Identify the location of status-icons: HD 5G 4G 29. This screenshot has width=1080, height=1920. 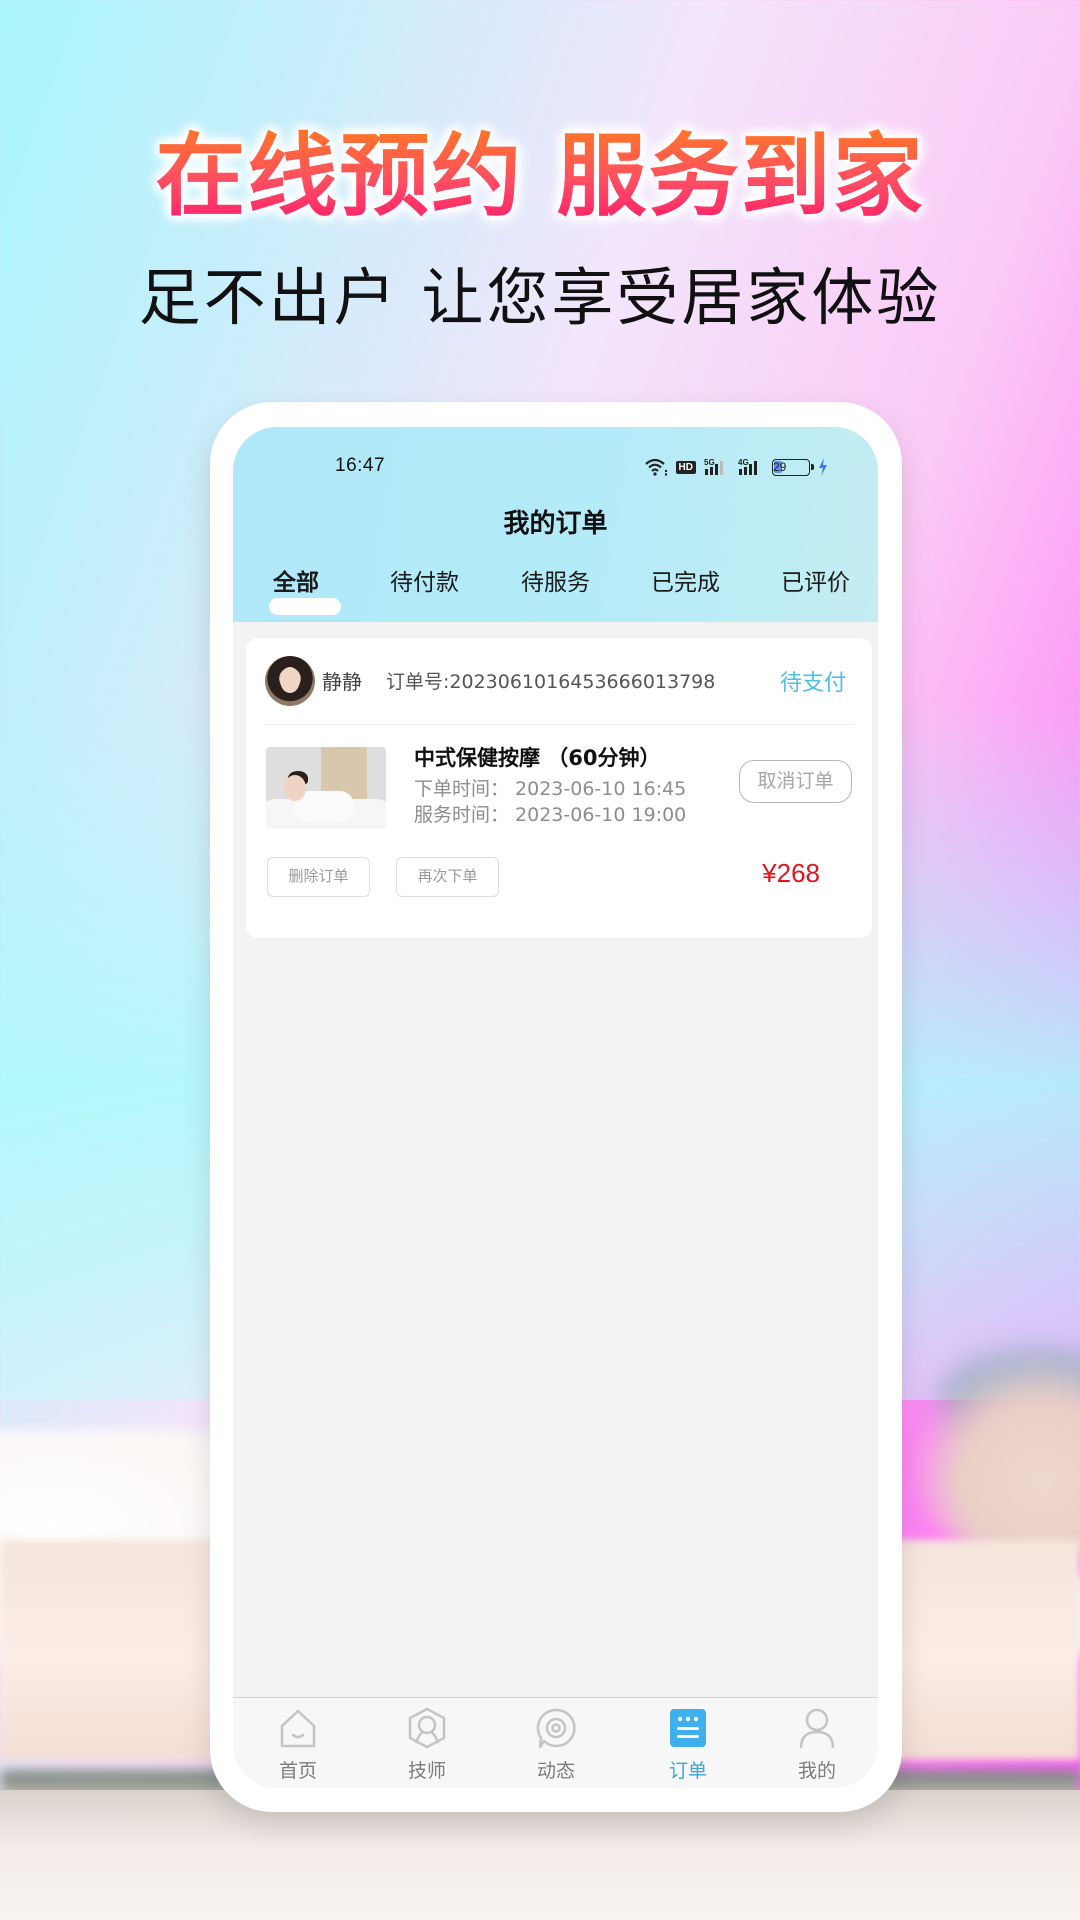
(736, 467).